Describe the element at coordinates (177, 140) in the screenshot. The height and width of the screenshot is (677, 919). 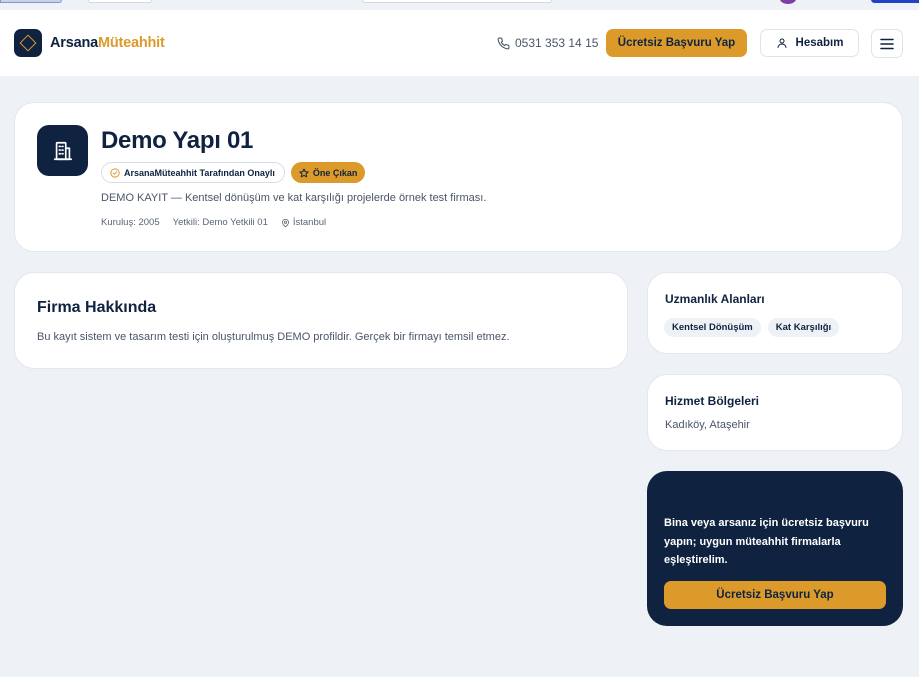
I see `company-name: Demo Yapı 01` at that location.